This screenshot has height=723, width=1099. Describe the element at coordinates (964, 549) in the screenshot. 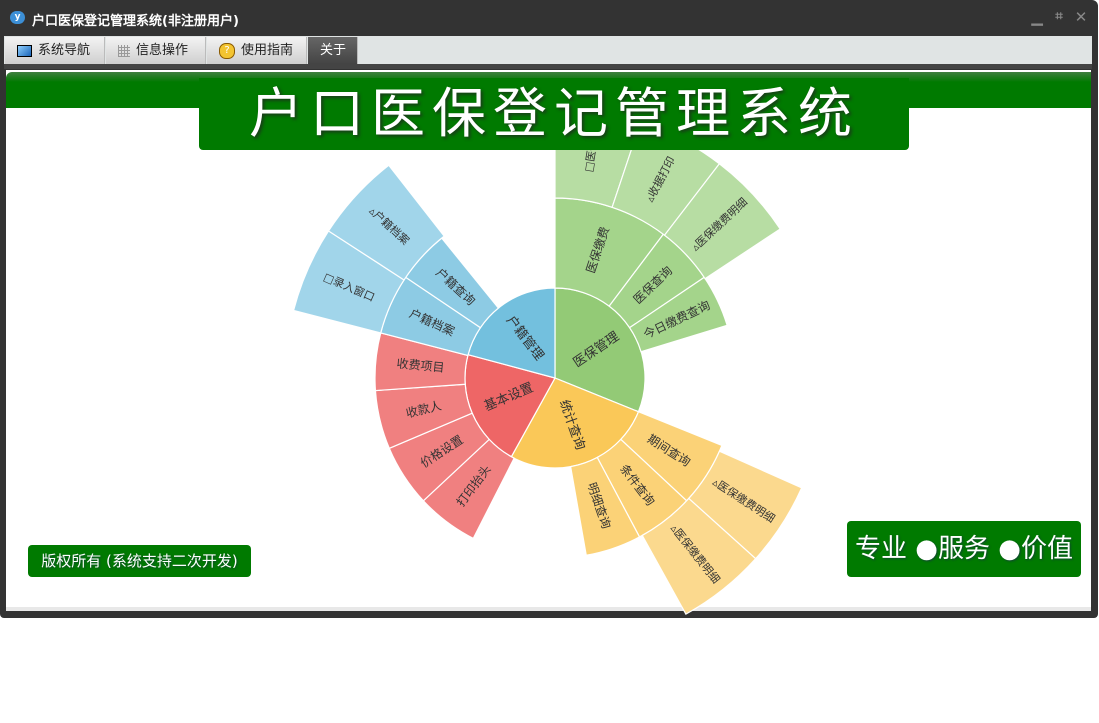

I see `slogan-badge: 专业 ●服务 ●价值` at that location.